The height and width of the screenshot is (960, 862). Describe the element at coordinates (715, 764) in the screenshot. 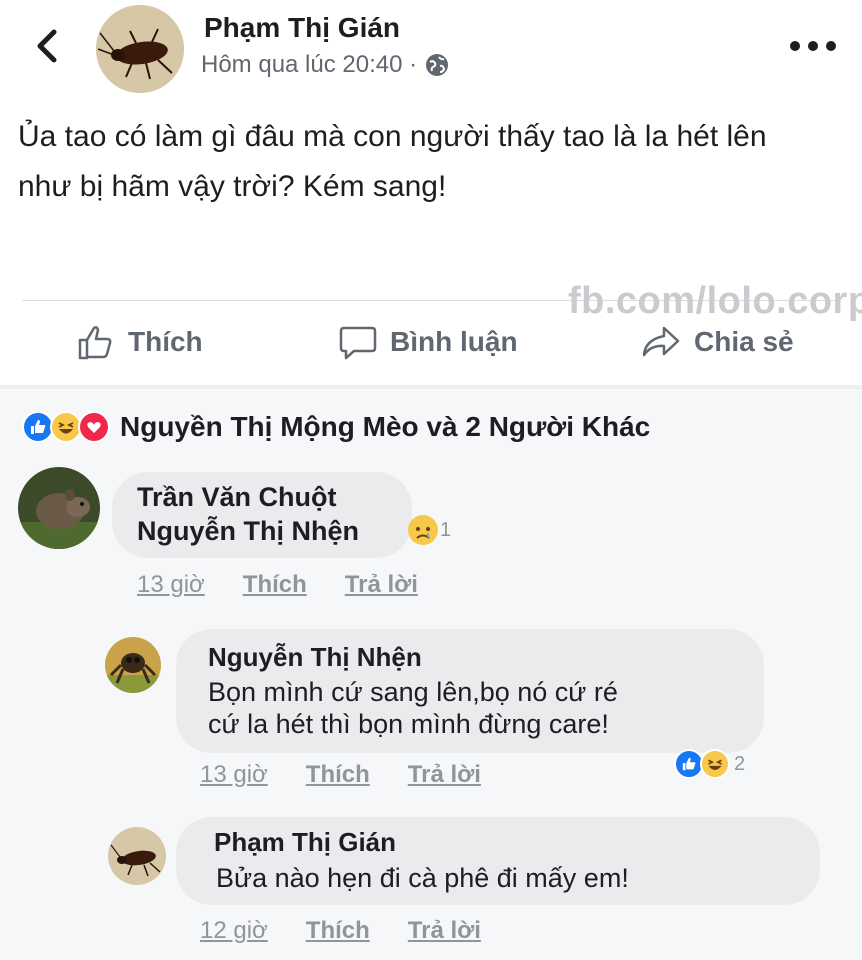

I see `haha-icon` at that location.